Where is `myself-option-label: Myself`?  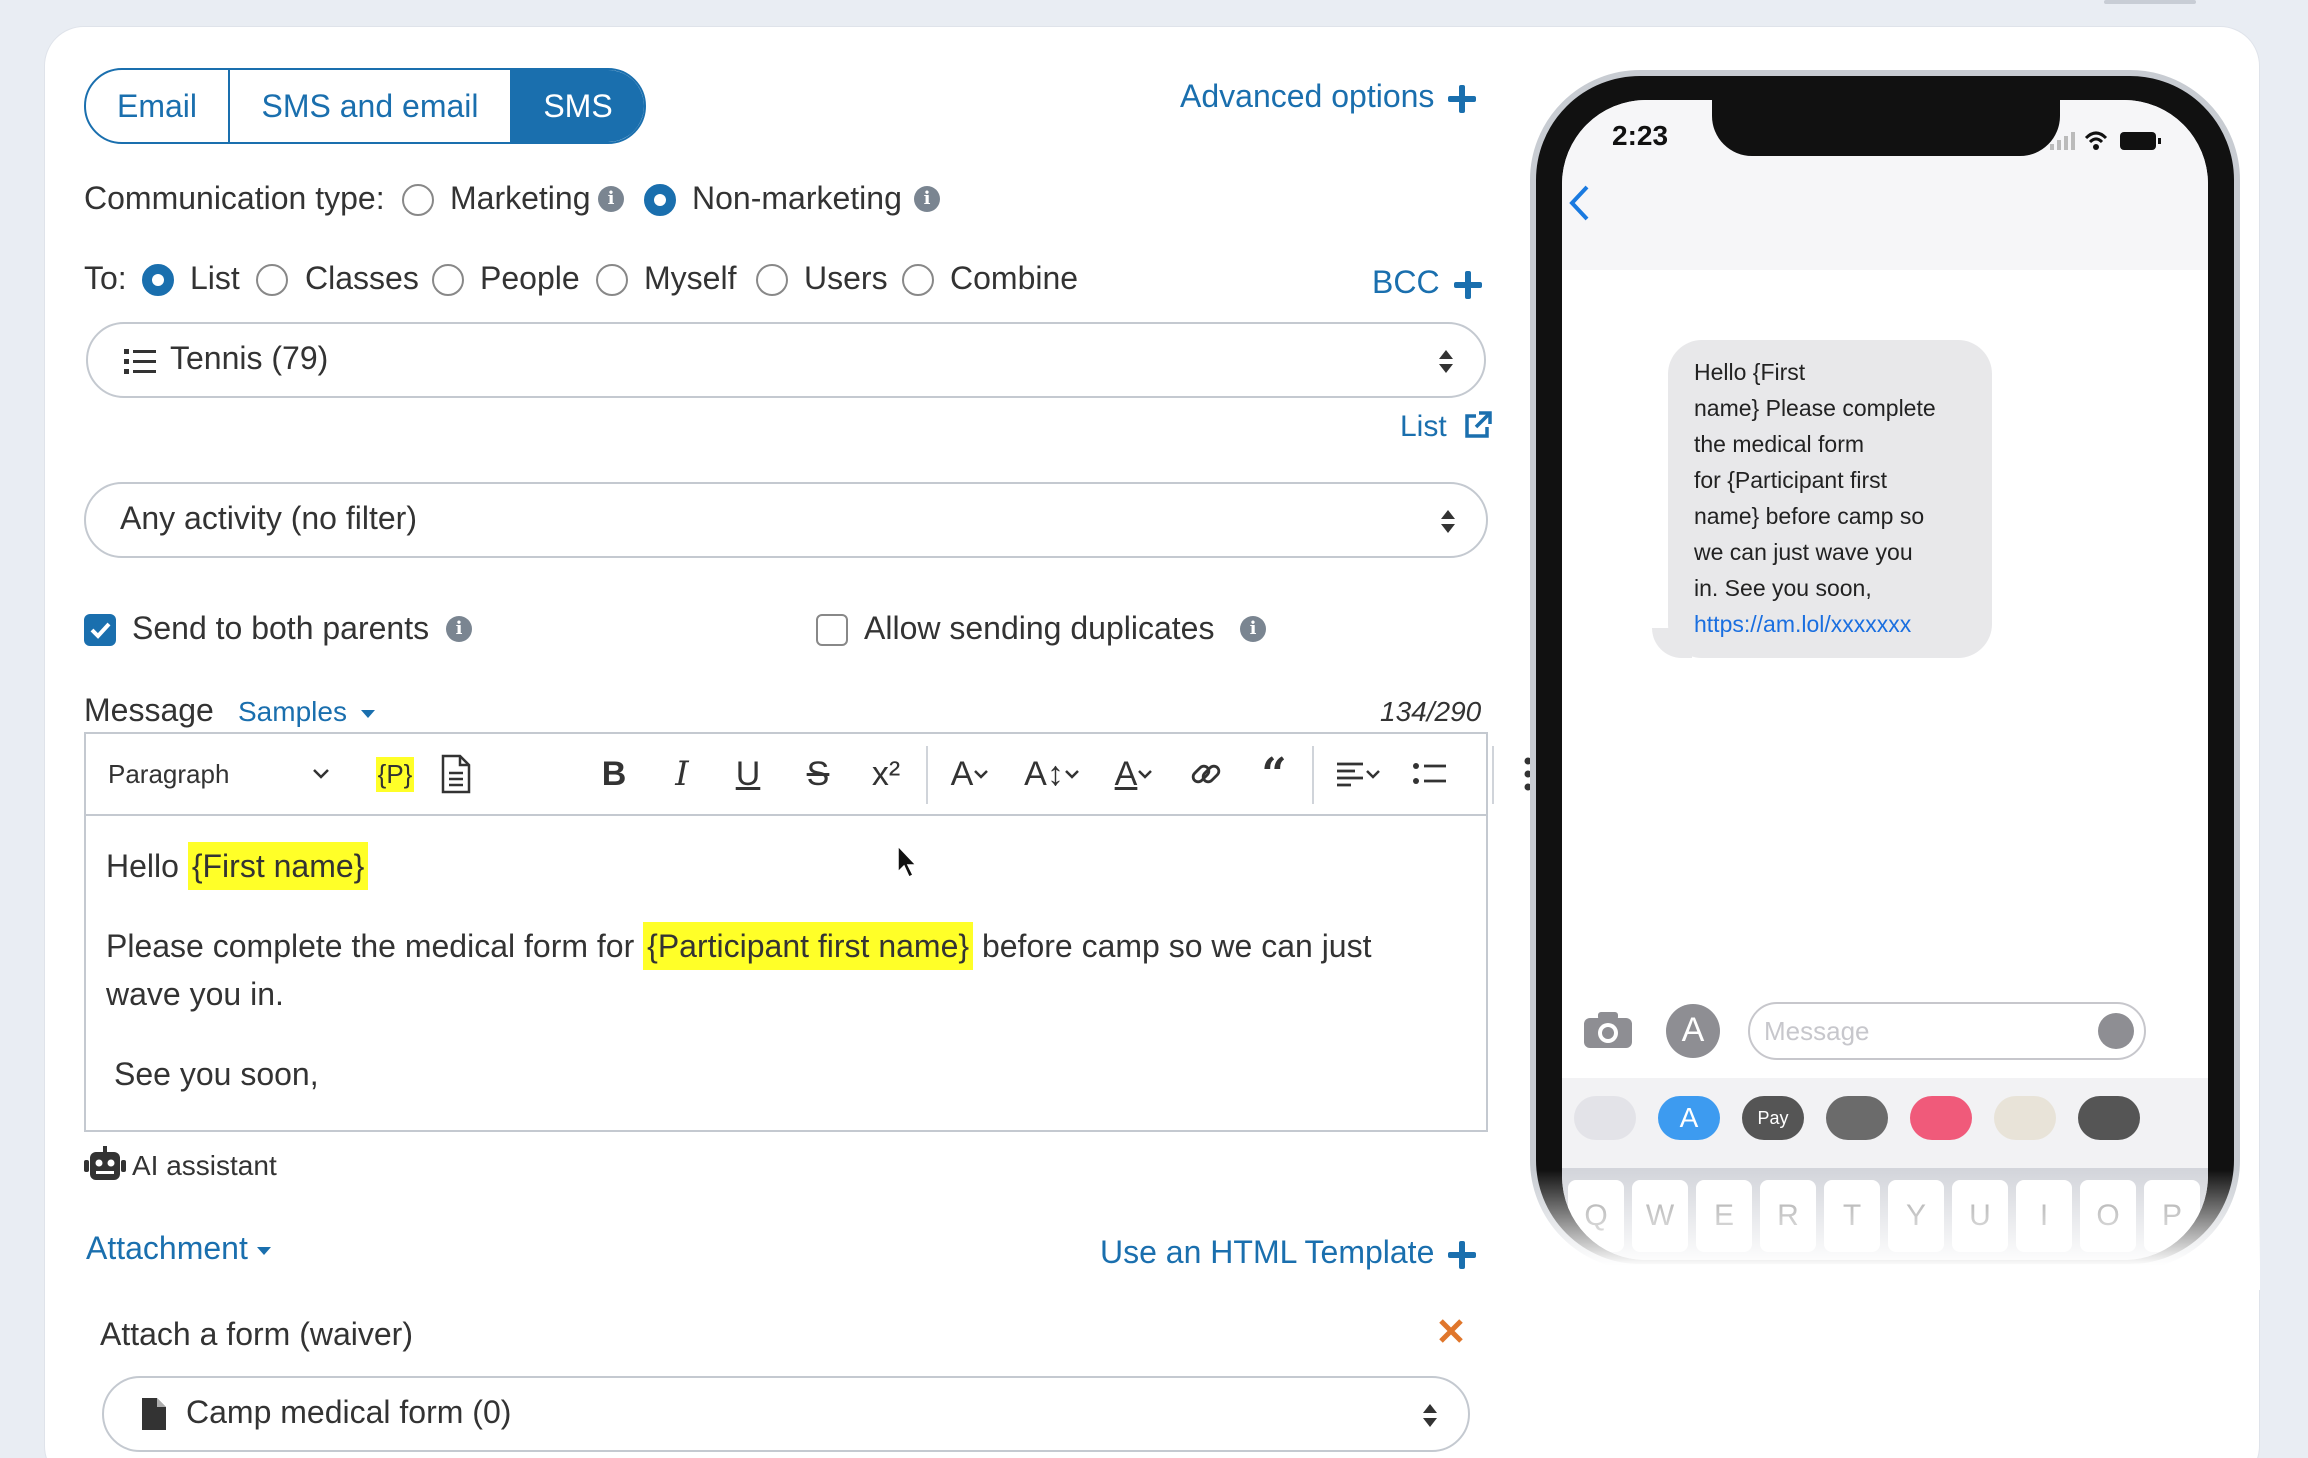
myself-option-label: Myself is located at coordinates (690, 278).